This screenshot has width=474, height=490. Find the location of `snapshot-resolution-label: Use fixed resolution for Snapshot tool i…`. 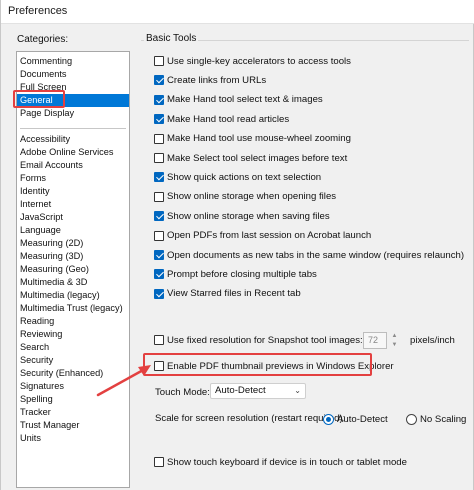

snapshot-resolution-label: Use fixed resolution for Snapshot tool i… is located at coordinates (265, 340).